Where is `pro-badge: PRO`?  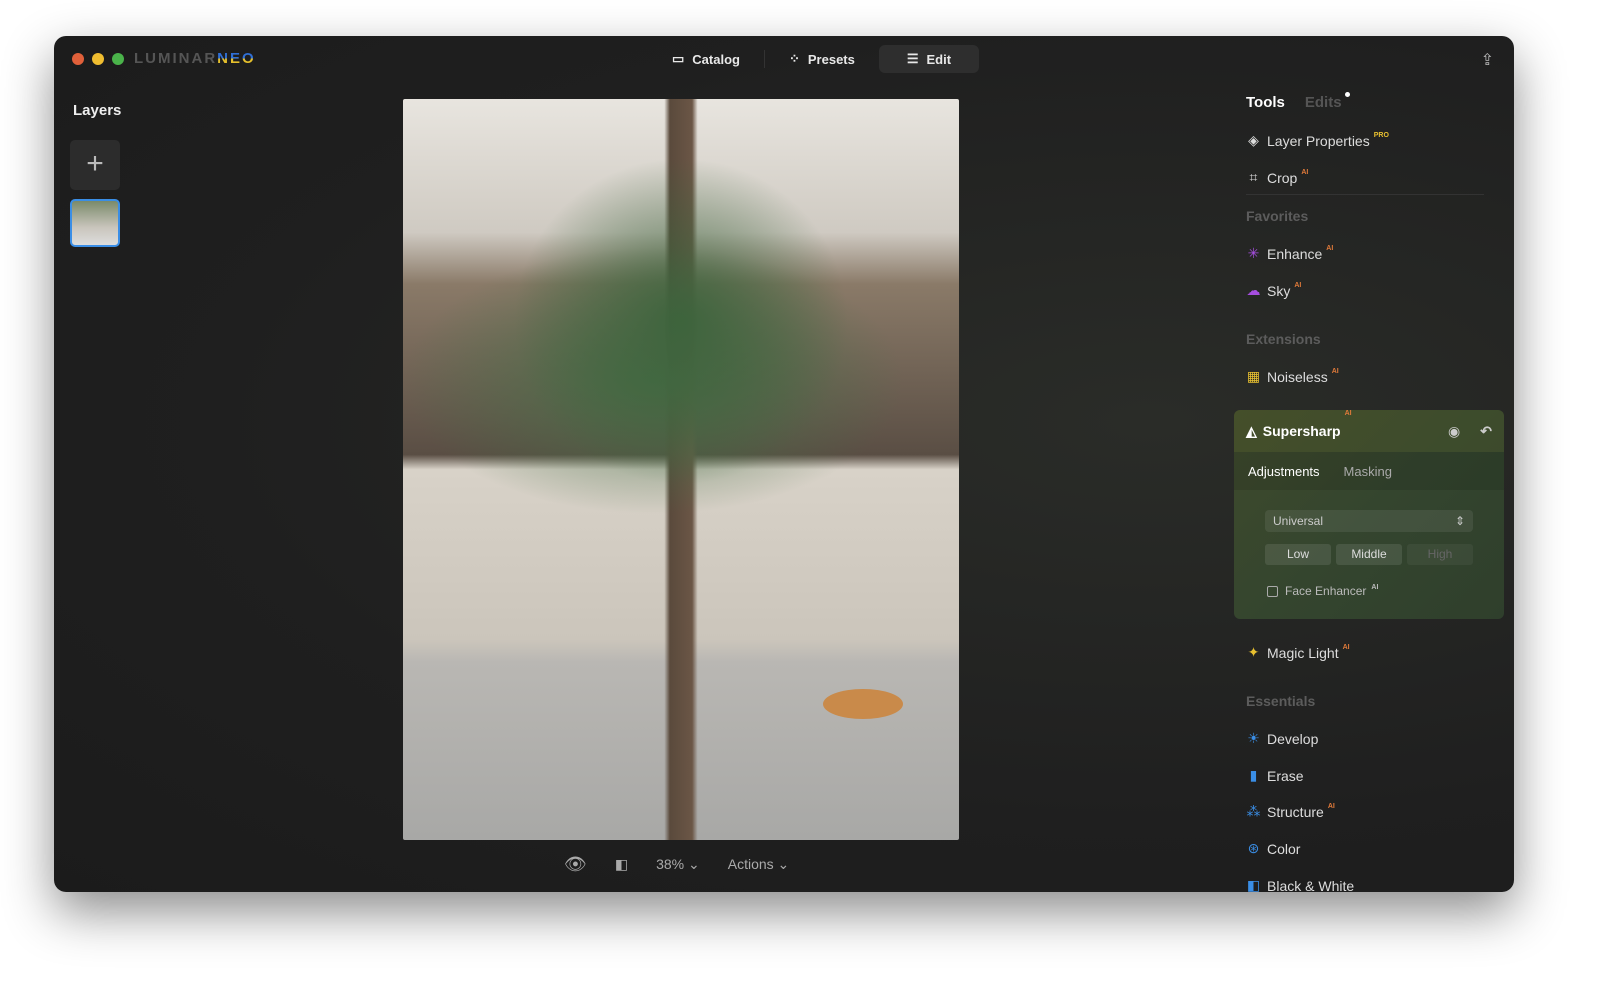 pro-badge: PRO is located at coordinates (1381, 135).